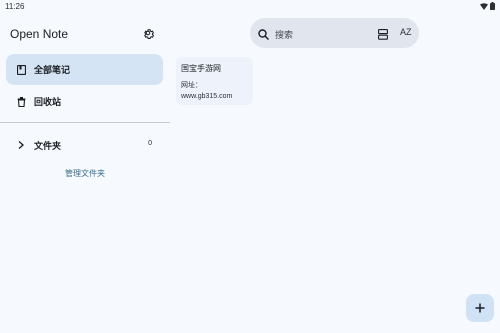  What do you see at coordinates (21, 101) in the screenshot?
I see `trash-icon` at bounding box center [21, 101].